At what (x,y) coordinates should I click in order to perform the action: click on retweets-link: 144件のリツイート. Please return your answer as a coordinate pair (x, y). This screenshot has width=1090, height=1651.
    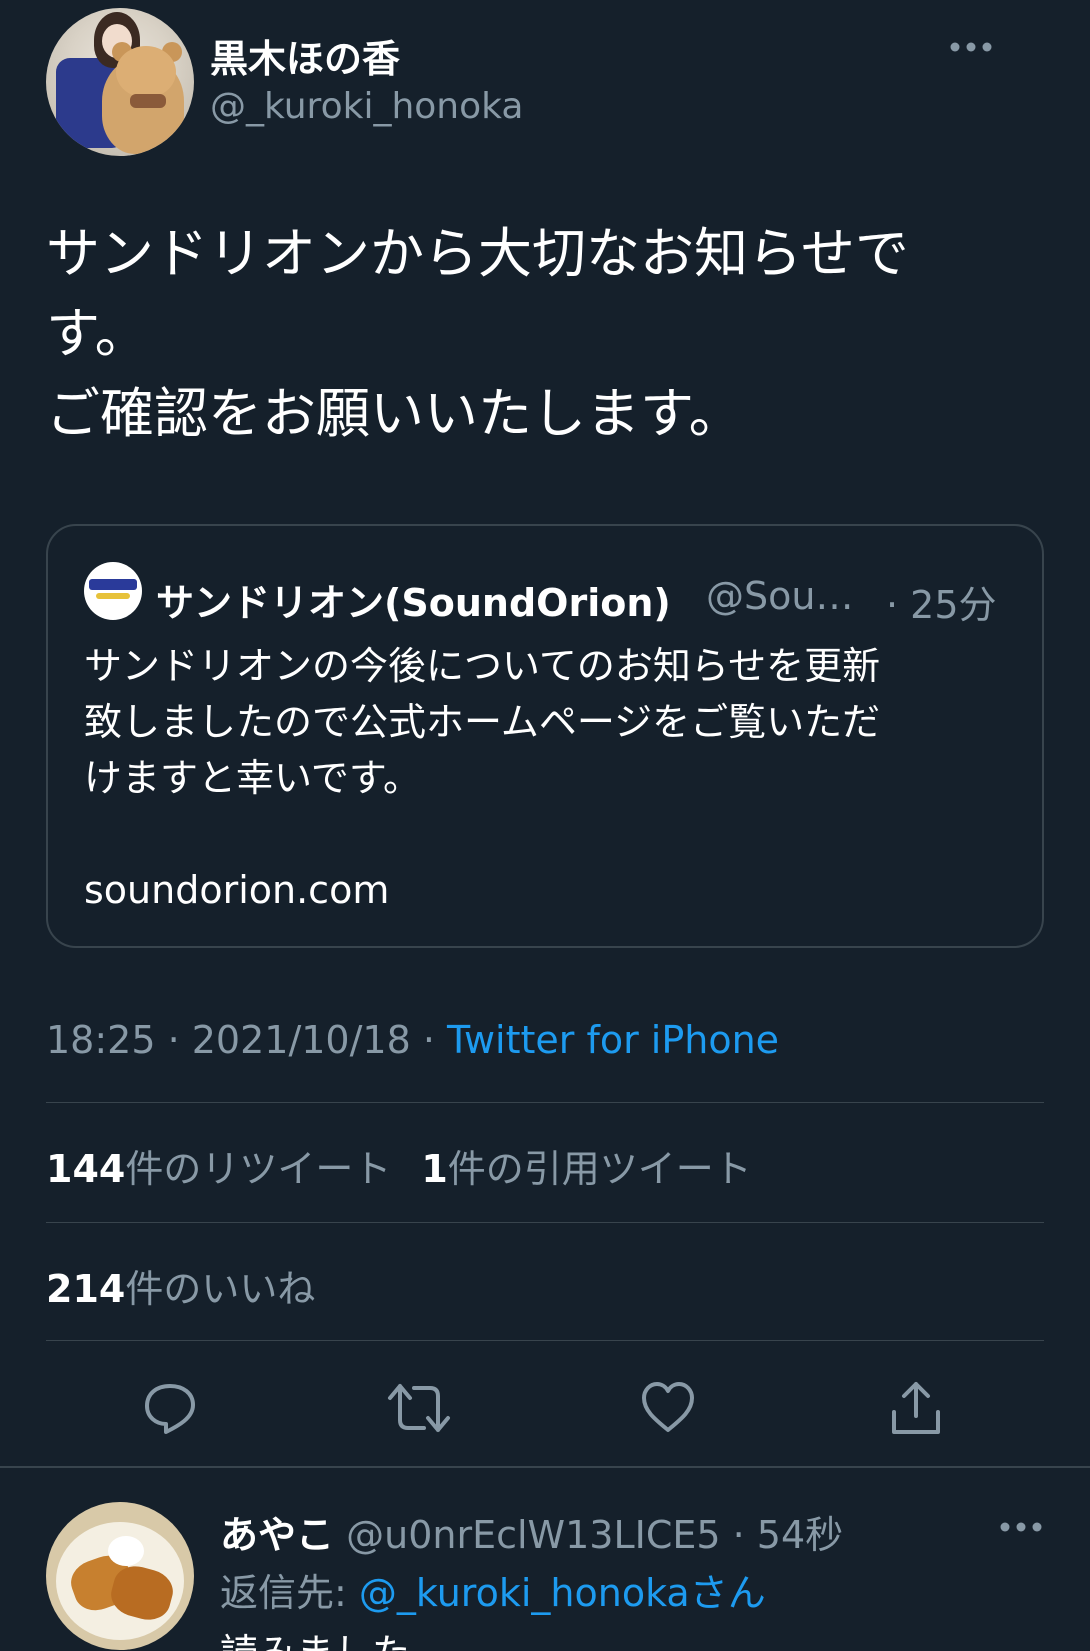
    Looking at the image, I should click on (218, 1169).